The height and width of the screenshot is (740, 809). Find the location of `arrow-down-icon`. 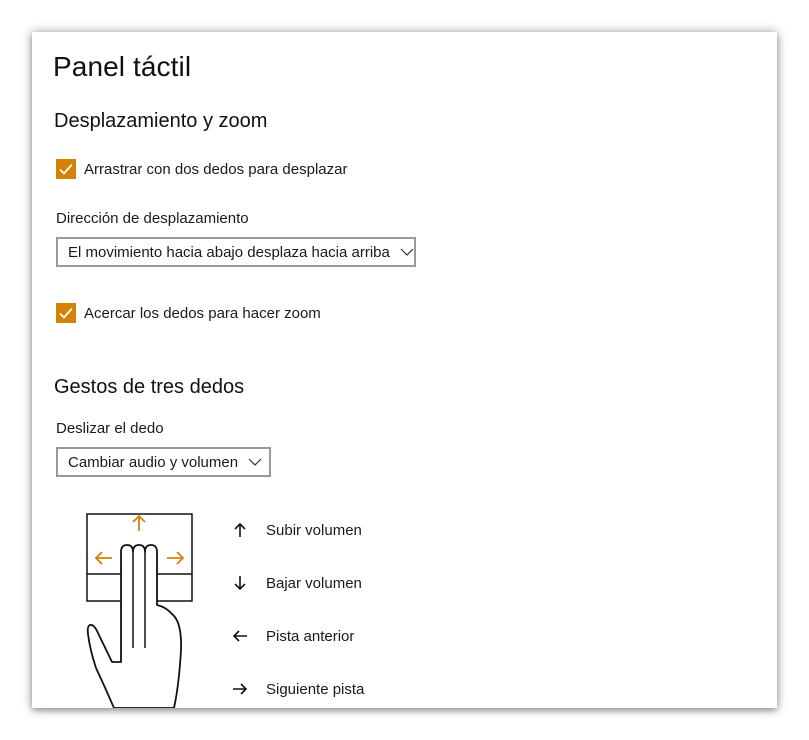

arrow-down-icon is located at coordinates (240, 583).